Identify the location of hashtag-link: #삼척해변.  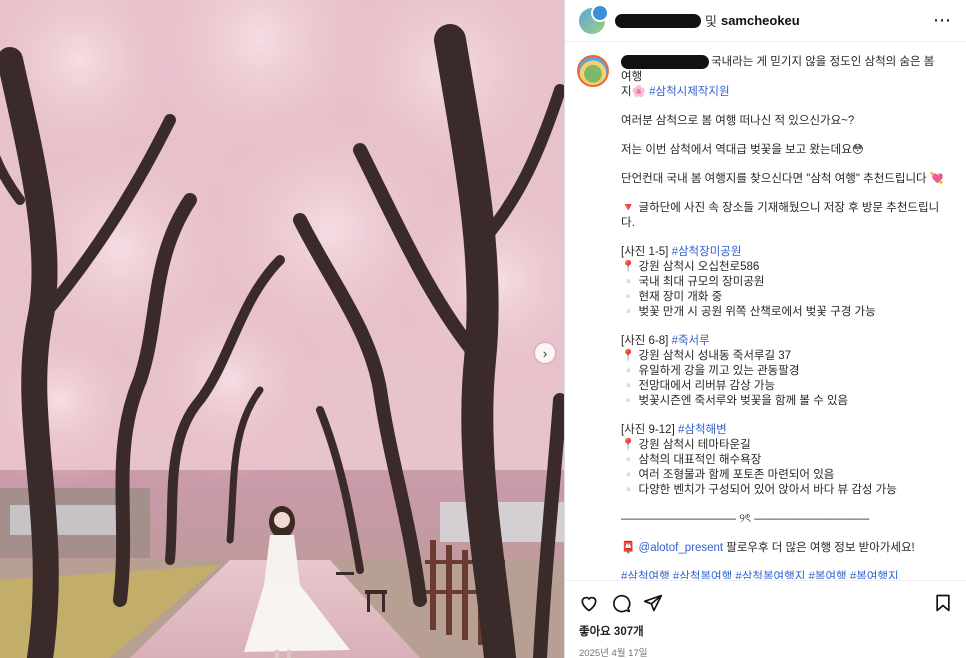
(702, 430).